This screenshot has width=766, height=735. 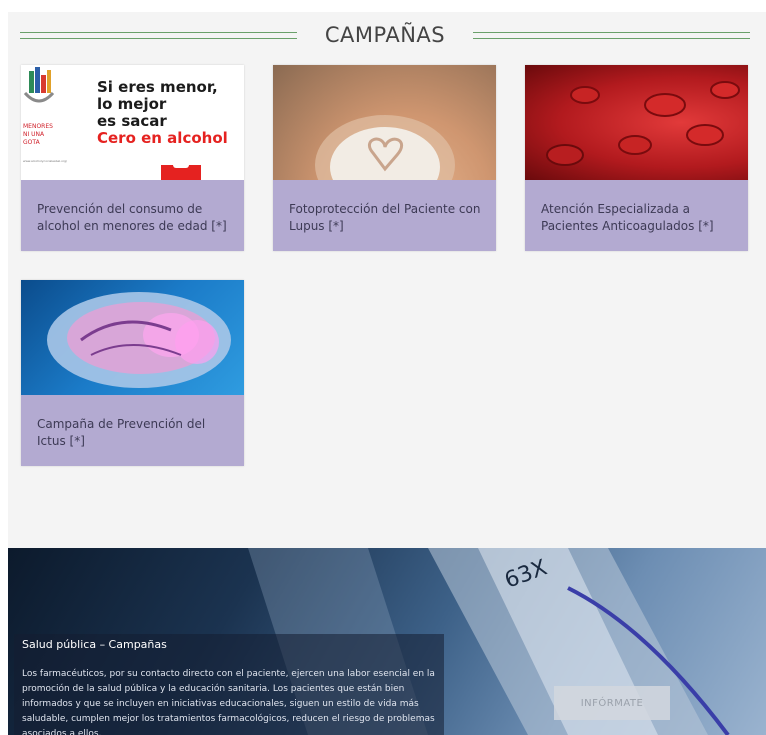 I want to click on poster-line-4: Cero en alcohol, so click(x=162, y=138).